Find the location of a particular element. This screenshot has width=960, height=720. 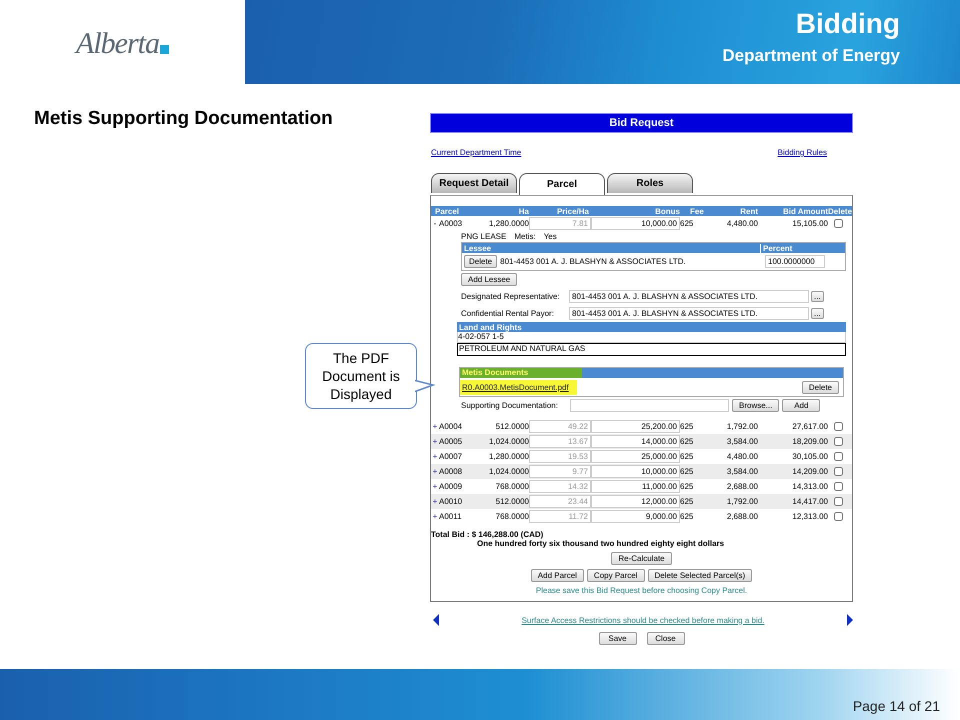

table-cell-text: 14,417.00 is located at coordinates (809, 501).